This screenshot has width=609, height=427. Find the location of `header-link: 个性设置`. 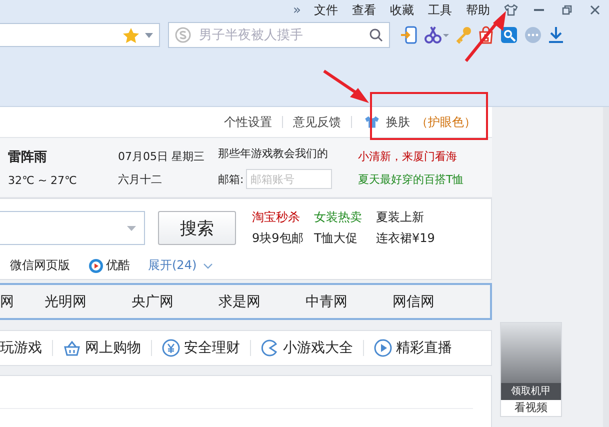

header-link: 个性设置 is located at coordinates (248, 122).